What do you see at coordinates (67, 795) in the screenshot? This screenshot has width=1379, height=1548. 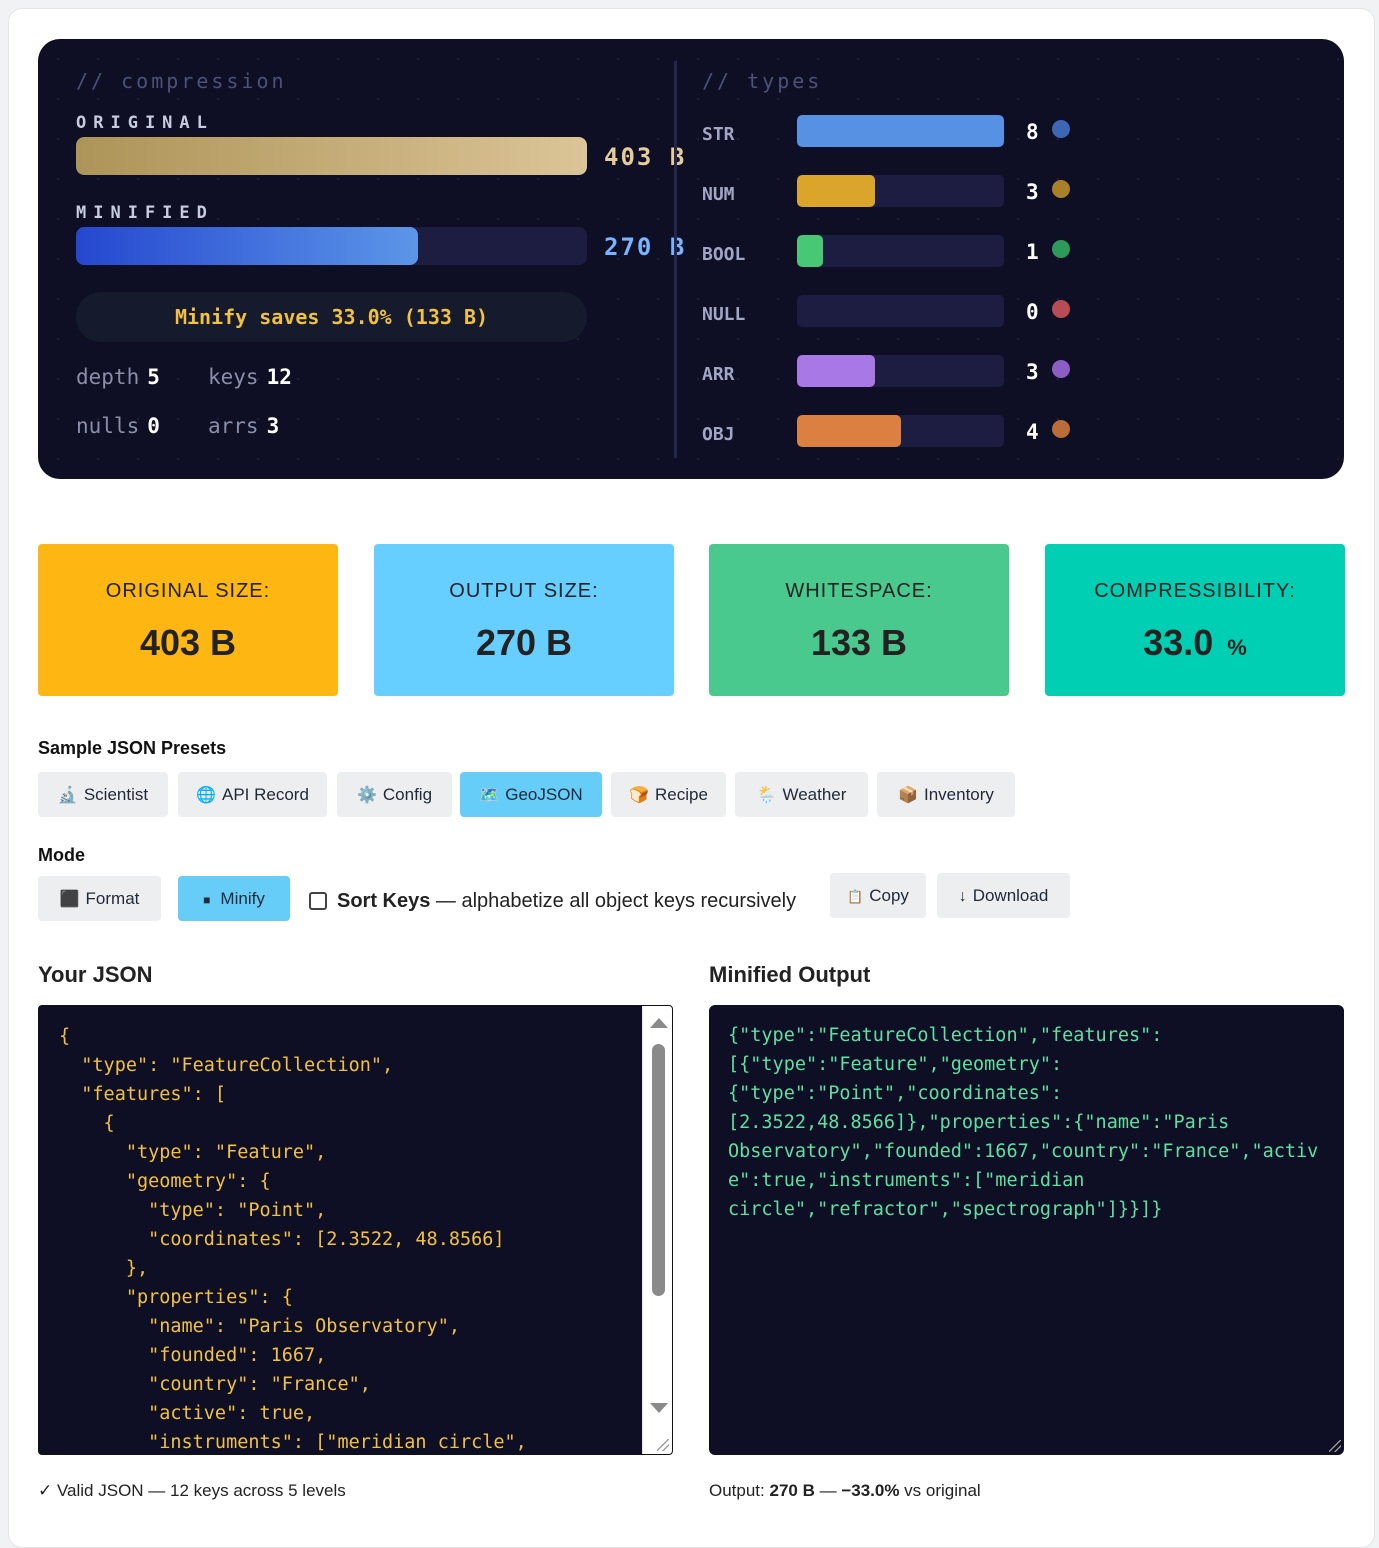 I see `microscope-icon: 🔬` at bounding box center [67, 795].